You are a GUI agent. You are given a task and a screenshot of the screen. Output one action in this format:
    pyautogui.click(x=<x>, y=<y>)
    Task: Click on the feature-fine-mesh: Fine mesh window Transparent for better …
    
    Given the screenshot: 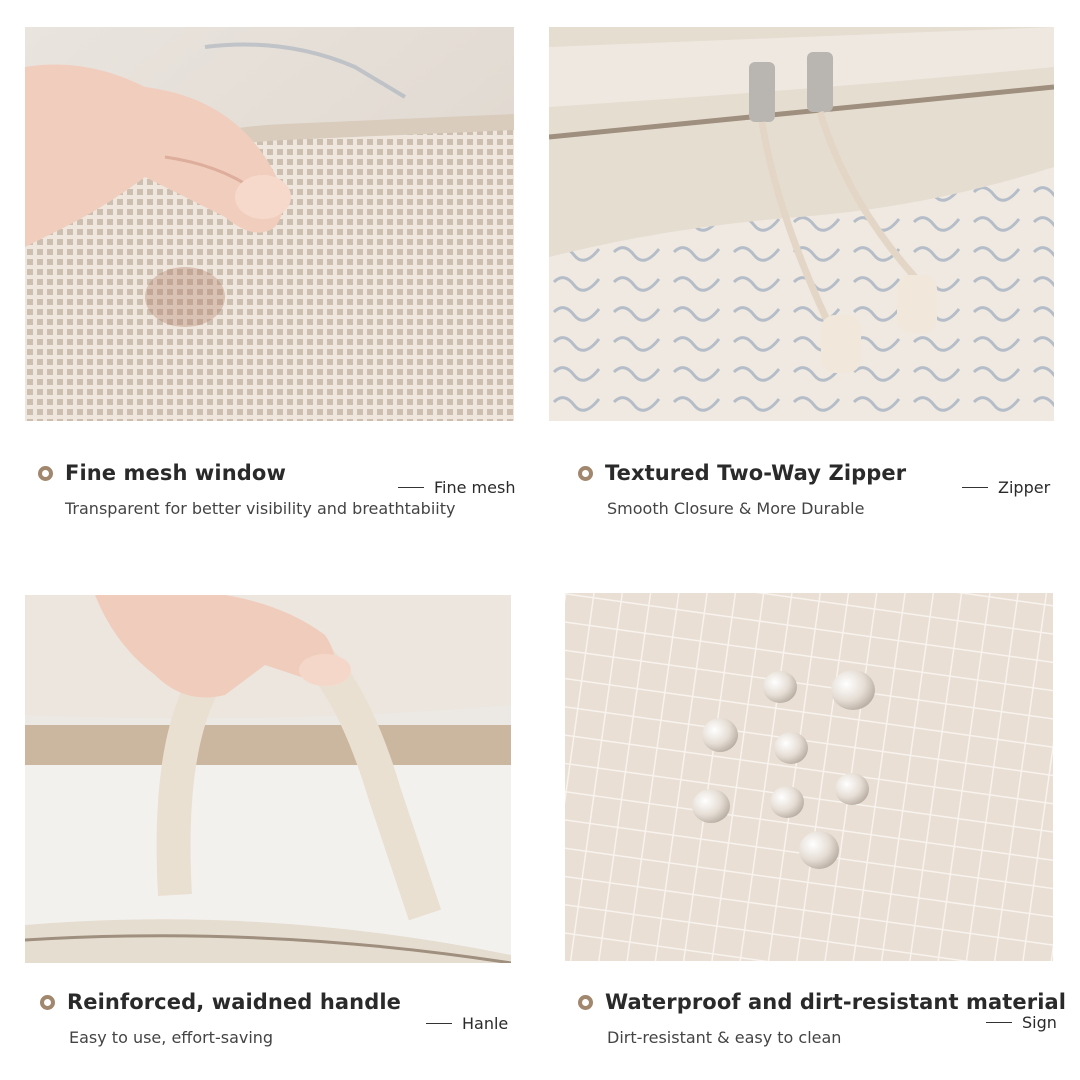 What is the action you would take?
    pyautogui.click(x=246, y=489)
    